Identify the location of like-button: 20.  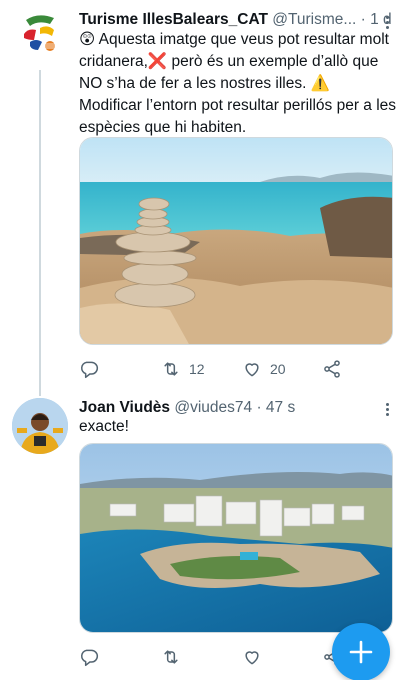
(264, 369).